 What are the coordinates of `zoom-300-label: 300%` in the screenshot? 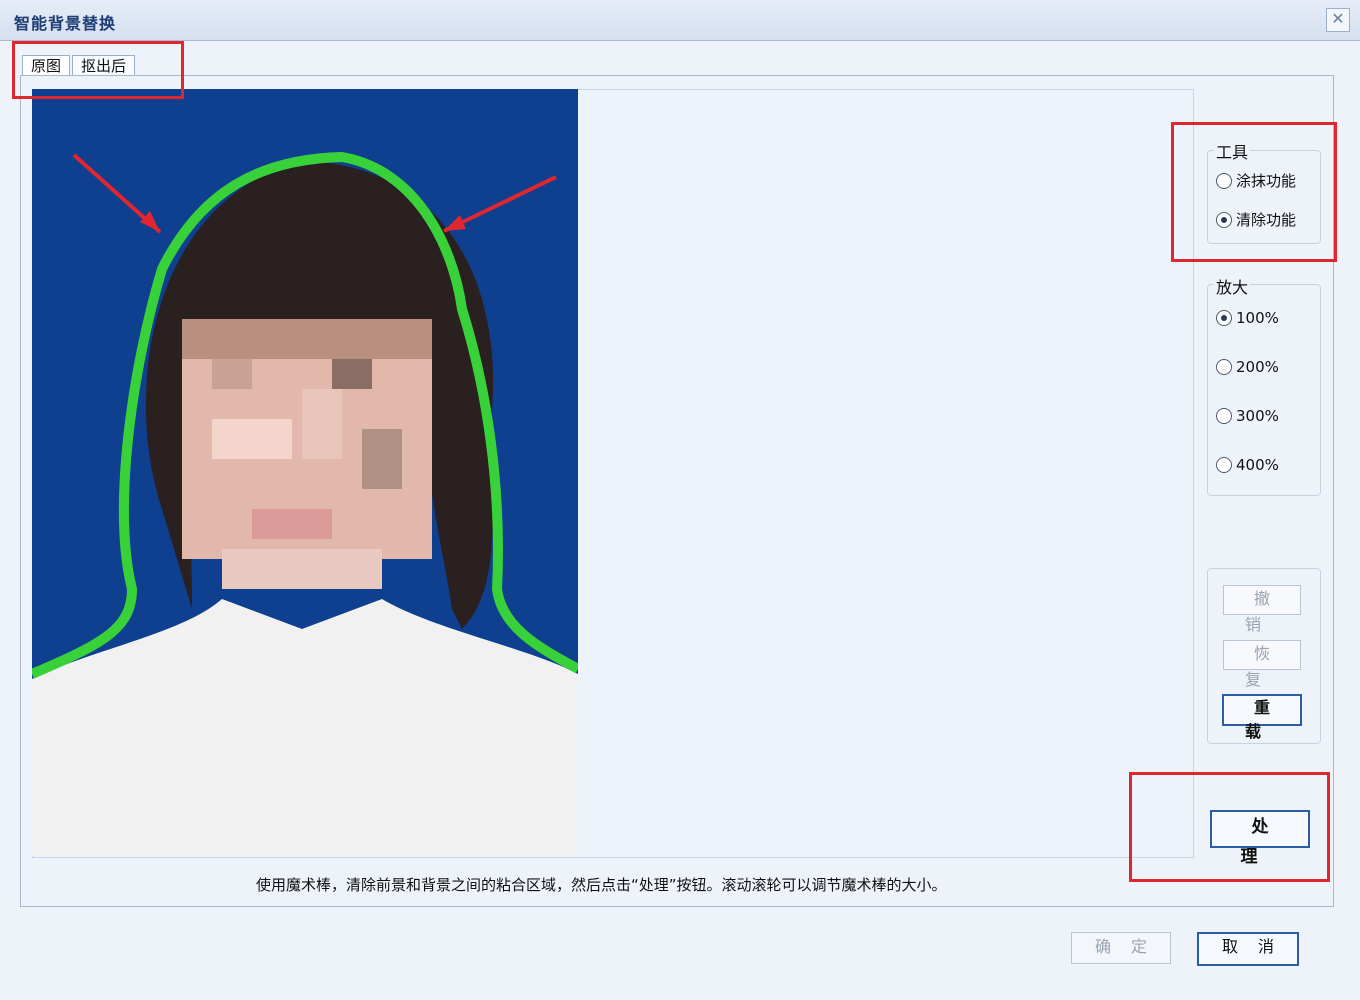 It's located at (1257, 416).